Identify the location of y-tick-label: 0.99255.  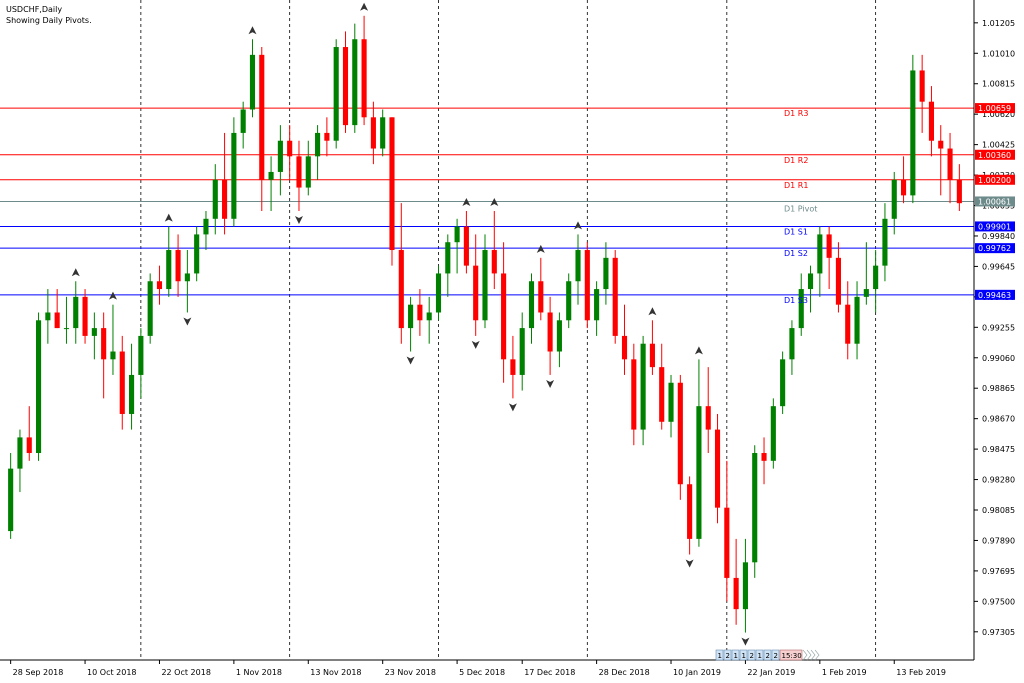
(998, 327).